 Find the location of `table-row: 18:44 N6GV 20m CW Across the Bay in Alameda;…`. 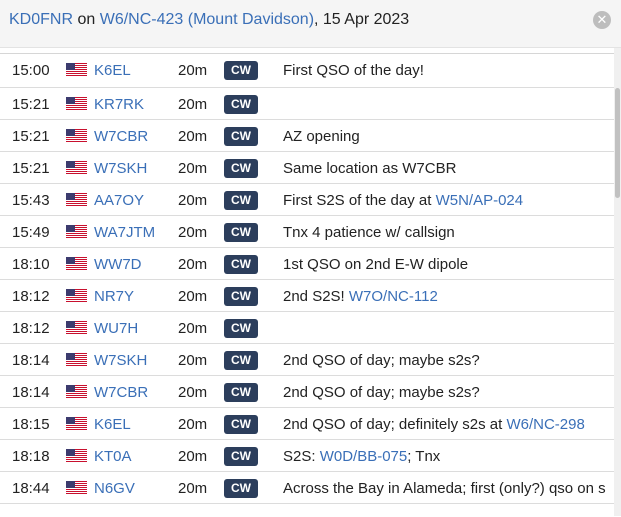

table-row: 18:44 N6GV 20m CW Across the Bay in Alameda;… is located at coordinates (307, 488).